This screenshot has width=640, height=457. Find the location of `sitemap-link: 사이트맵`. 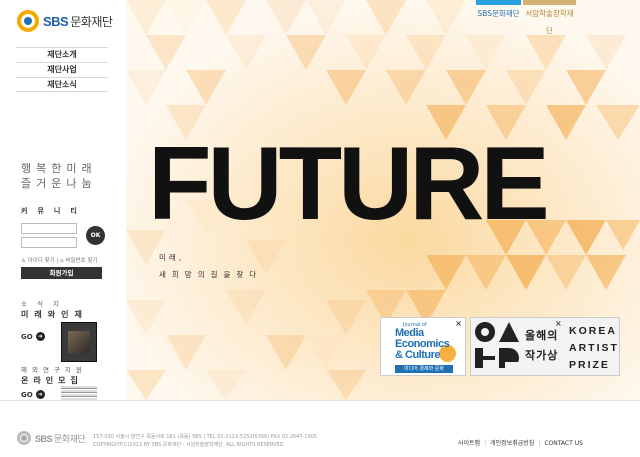

sitemap-link: 사이트맵 is located at coordinates (469, 443).